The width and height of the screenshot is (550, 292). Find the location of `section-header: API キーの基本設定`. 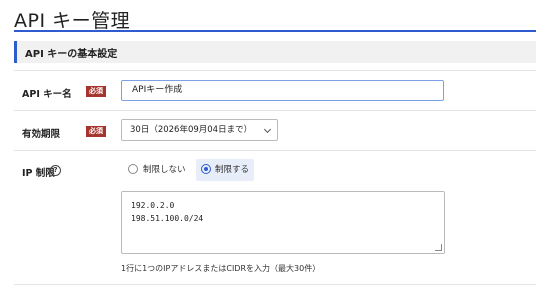

section-header: API キーの基本設定 is located at coordinates (275, 52).